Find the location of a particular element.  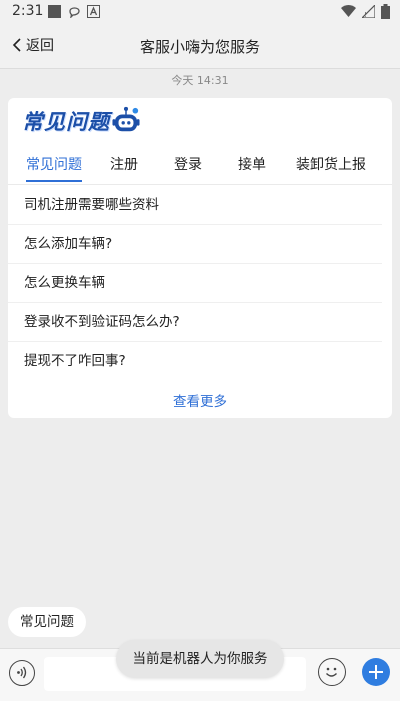

wifi-icon is located at coordinates (348, 11).